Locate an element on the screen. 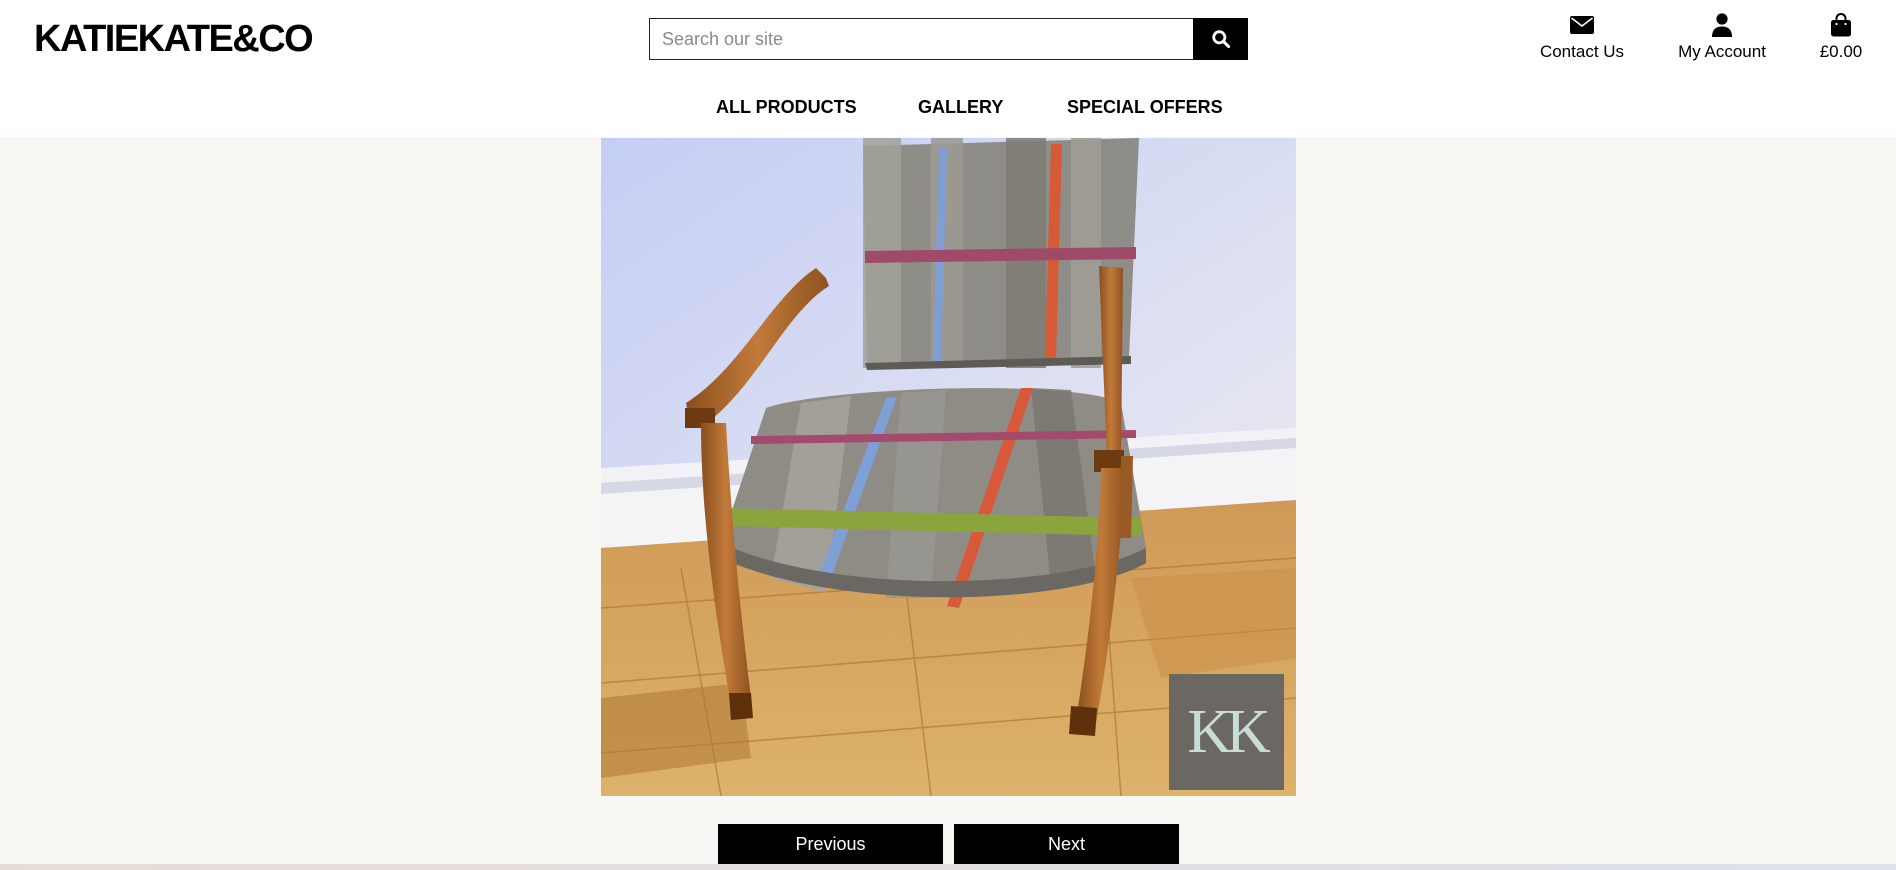  nav-gallery: GALLERY is located at coordinates (960, 107).